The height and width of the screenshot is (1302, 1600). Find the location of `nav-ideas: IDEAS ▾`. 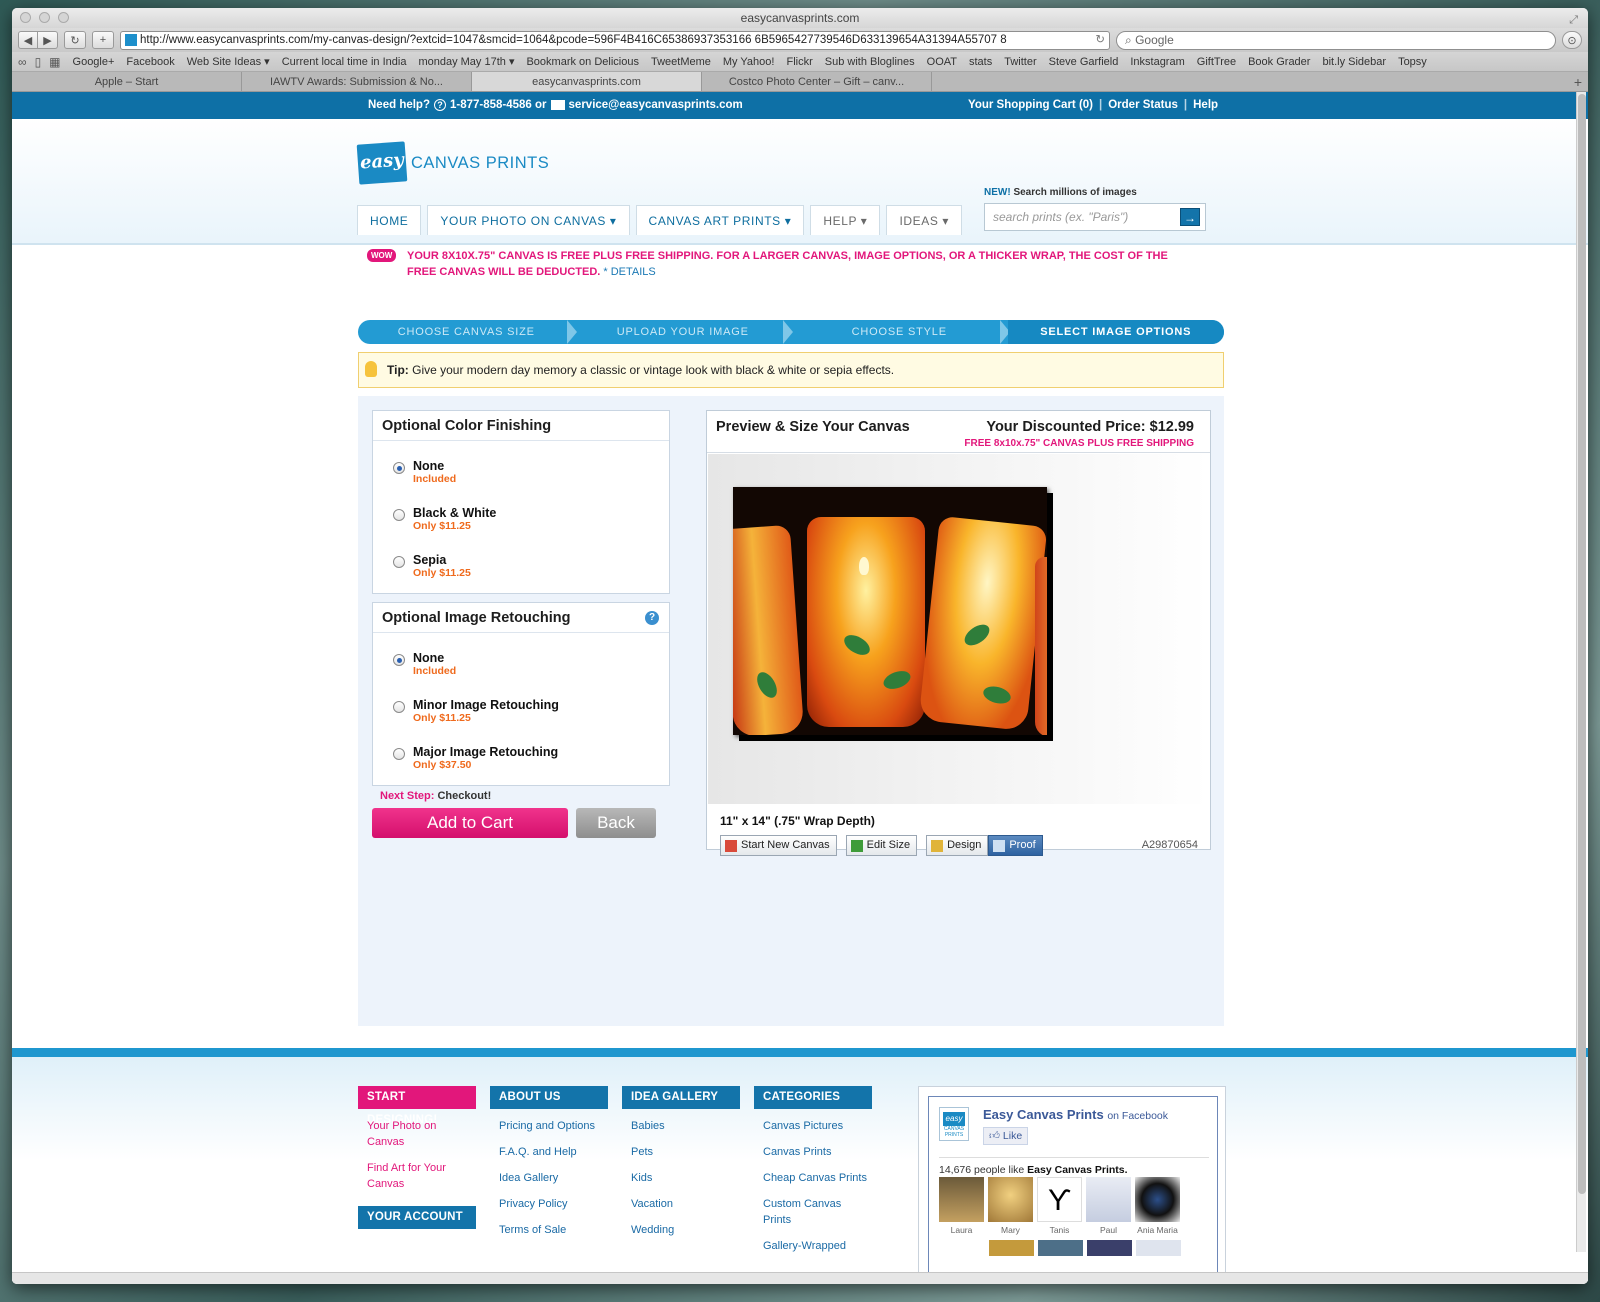

nav-ideas: IDEAS ▾ is located at coordinates (924, 220).